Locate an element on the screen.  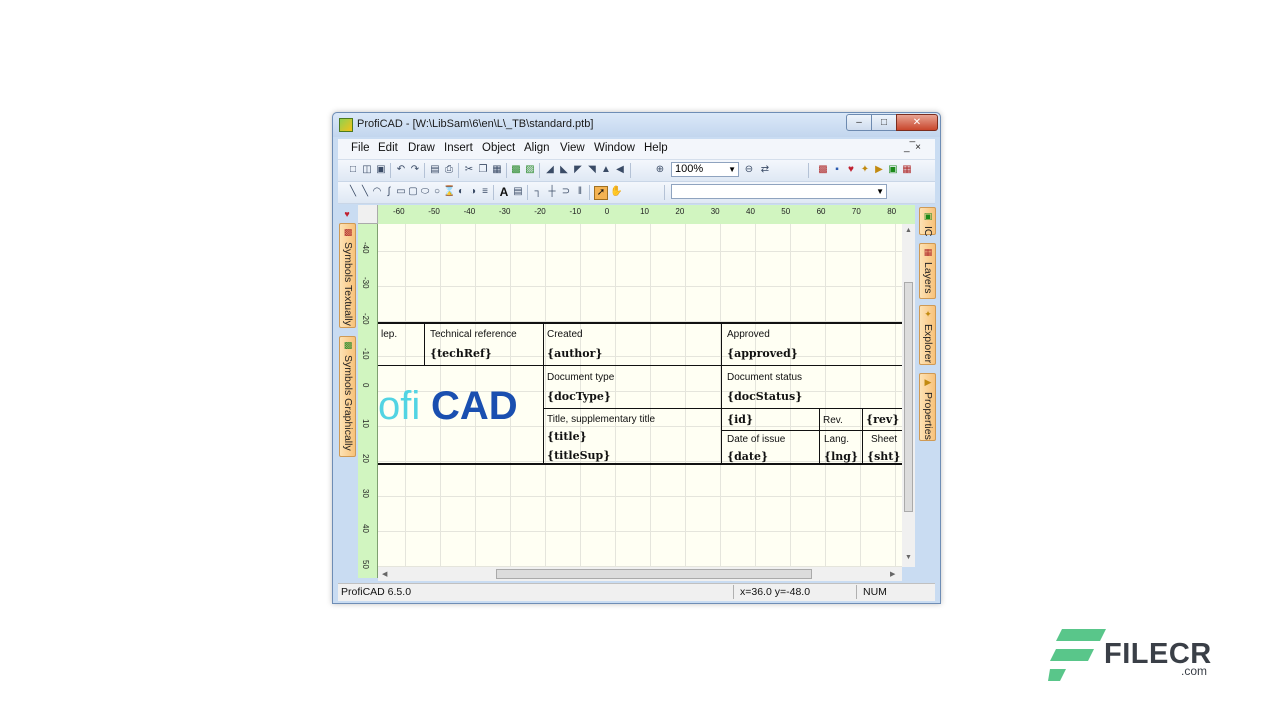
ruler-left-tick: -30 is located at coordinates (365, 283).